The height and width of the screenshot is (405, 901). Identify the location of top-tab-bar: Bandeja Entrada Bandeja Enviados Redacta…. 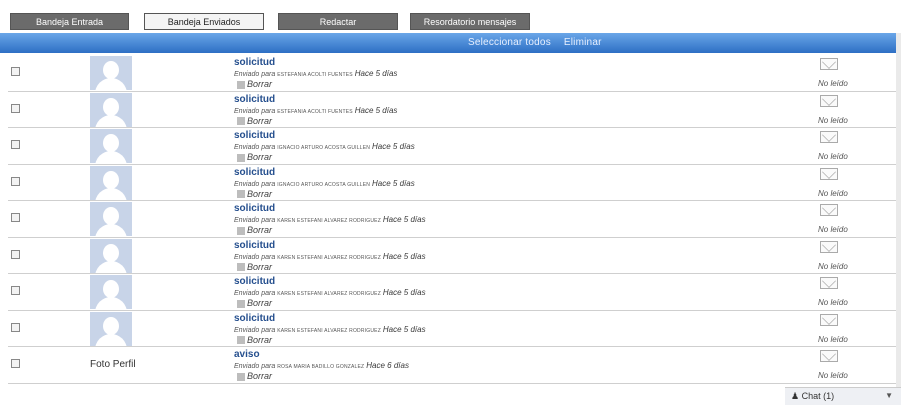
(450, 16).